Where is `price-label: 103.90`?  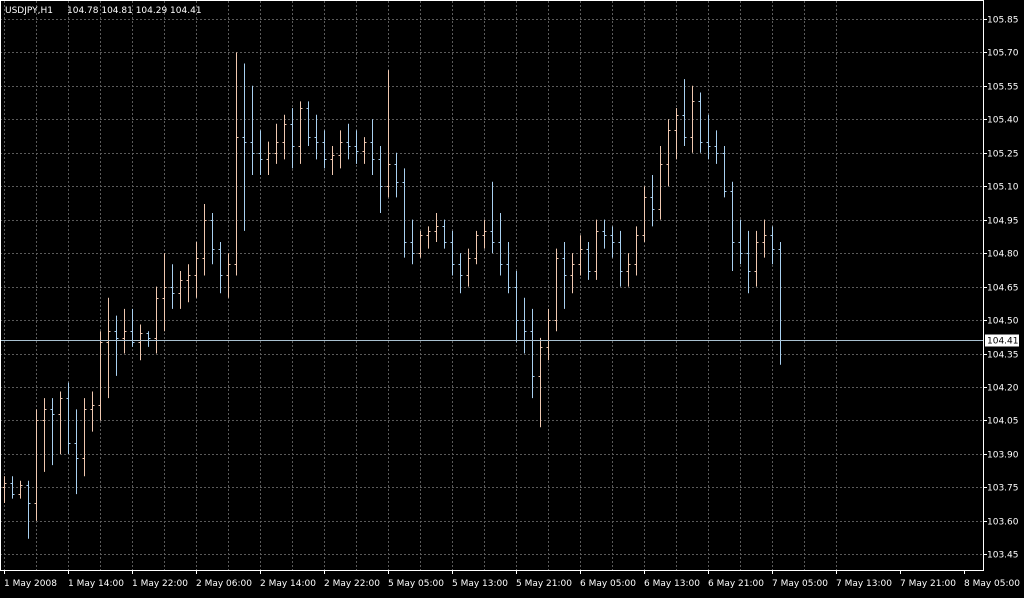 price-label: 103.90 is located at coordinates (1003, 456).